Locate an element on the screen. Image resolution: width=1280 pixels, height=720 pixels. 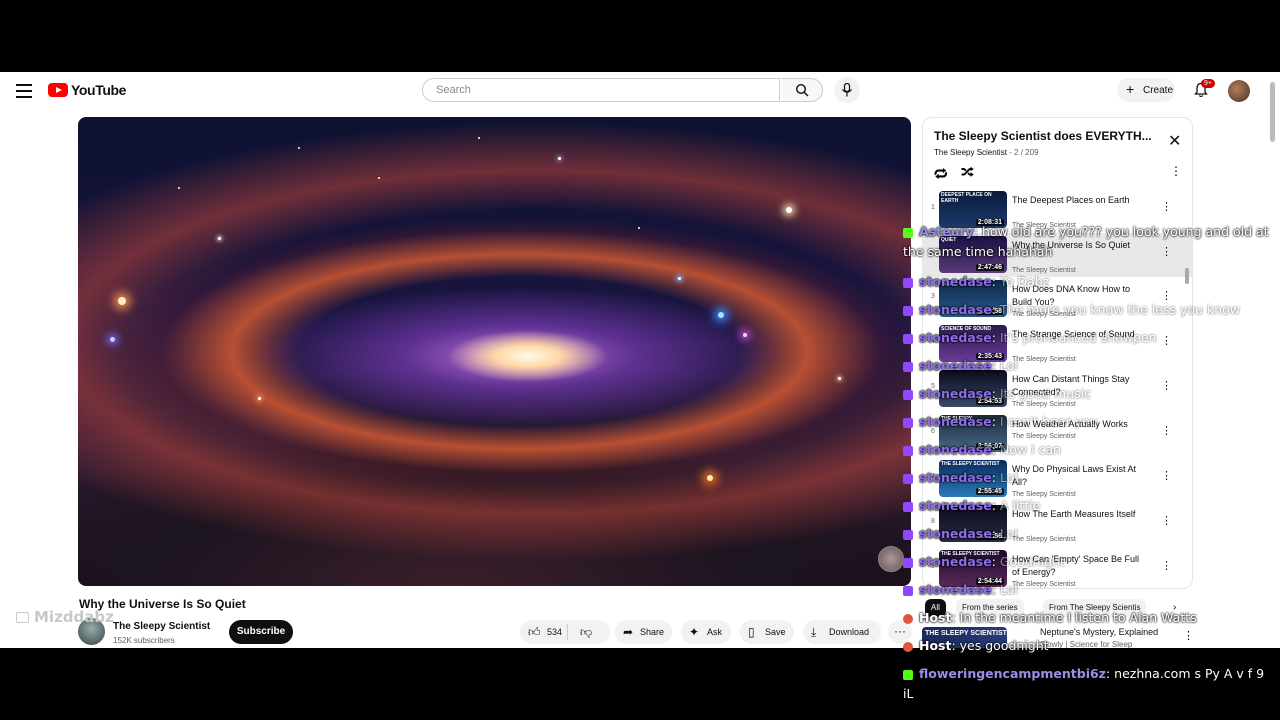
chat-text: Lol is located at coordinates (1008, 589).